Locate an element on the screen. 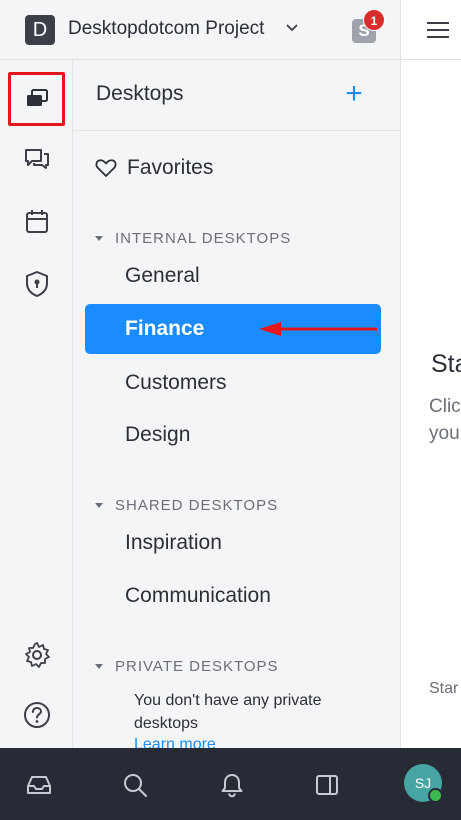 The width and height of the screenshot is (461, 820). right-header is located at coordinates (430, 30).